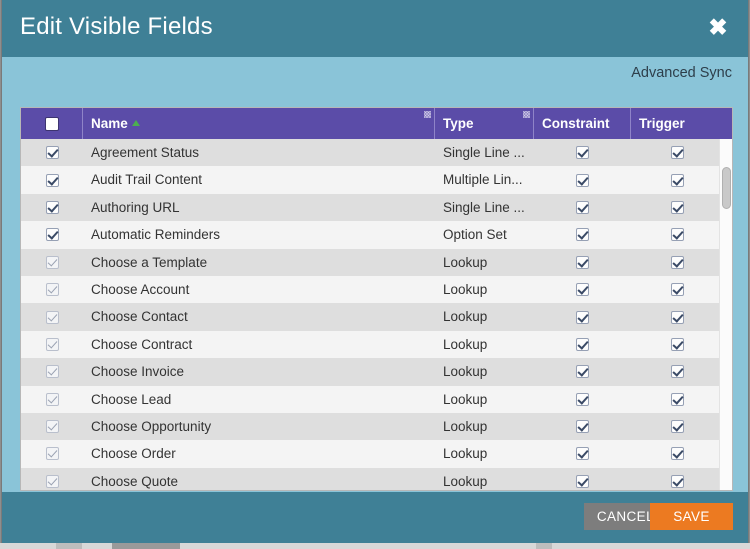  I want to click on table-row: Automatic Reminders Option Set, so click(376, 235).